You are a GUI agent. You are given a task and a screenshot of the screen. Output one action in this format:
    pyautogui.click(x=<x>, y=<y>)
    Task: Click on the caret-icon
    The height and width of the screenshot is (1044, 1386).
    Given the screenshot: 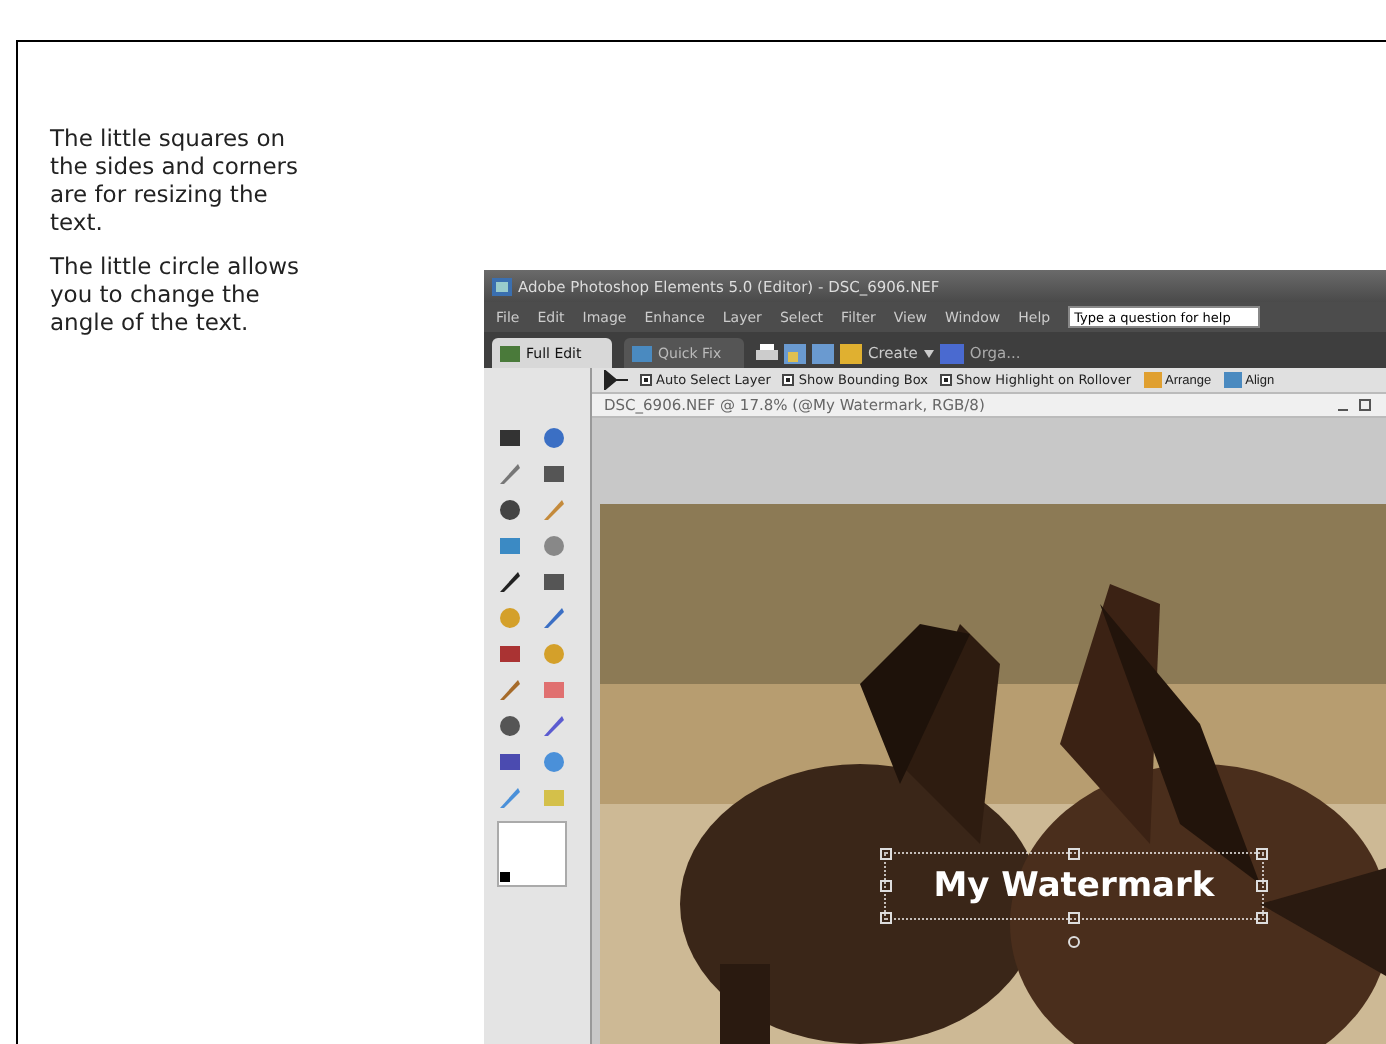 What is the action you would take?
    pyautogui.click(x=928, y=353)
    